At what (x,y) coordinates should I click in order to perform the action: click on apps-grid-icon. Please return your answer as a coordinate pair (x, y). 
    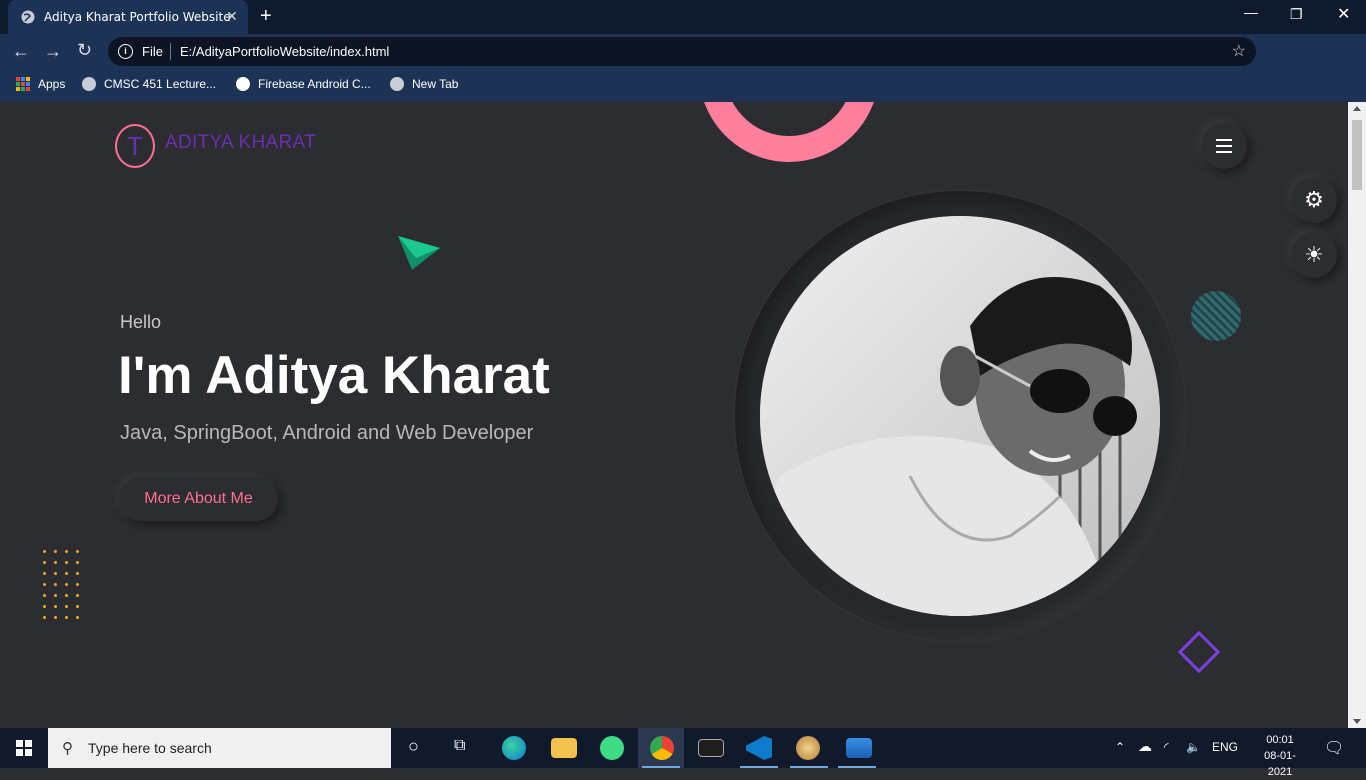
    Looking at the image, I should click on (23, 84).